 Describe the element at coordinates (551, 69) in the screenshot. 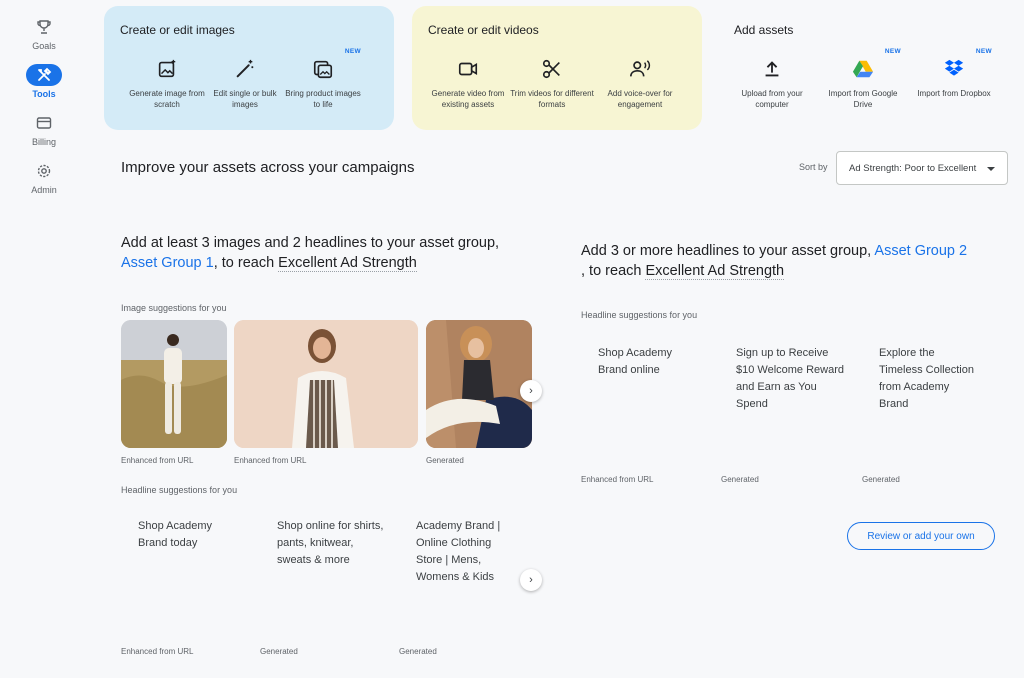

I see `scissors-icon` at that location.